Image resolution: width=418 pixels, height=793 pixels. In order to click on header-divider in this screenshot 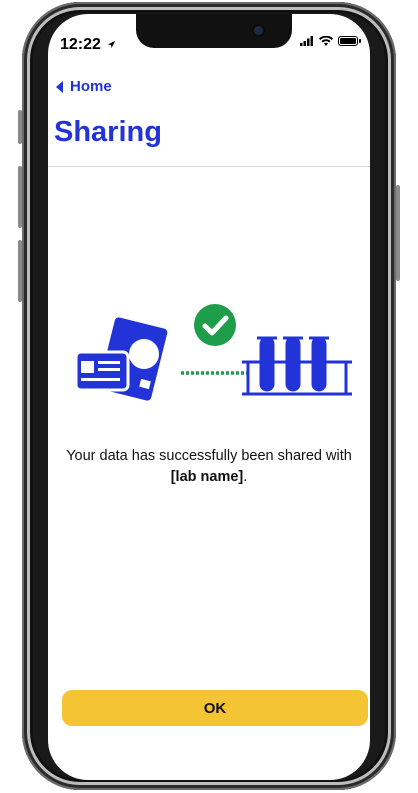, I will do `click(209, 166)`.